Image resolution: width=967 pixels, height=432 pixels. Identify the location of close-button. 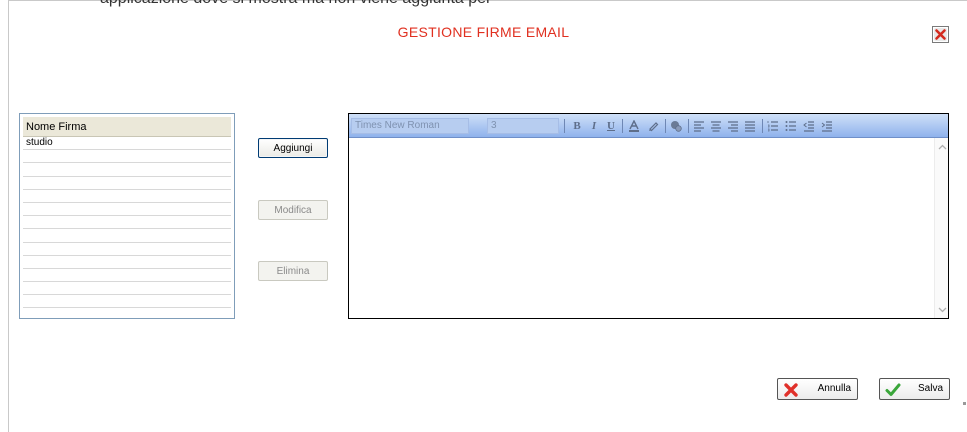
(940, 34).